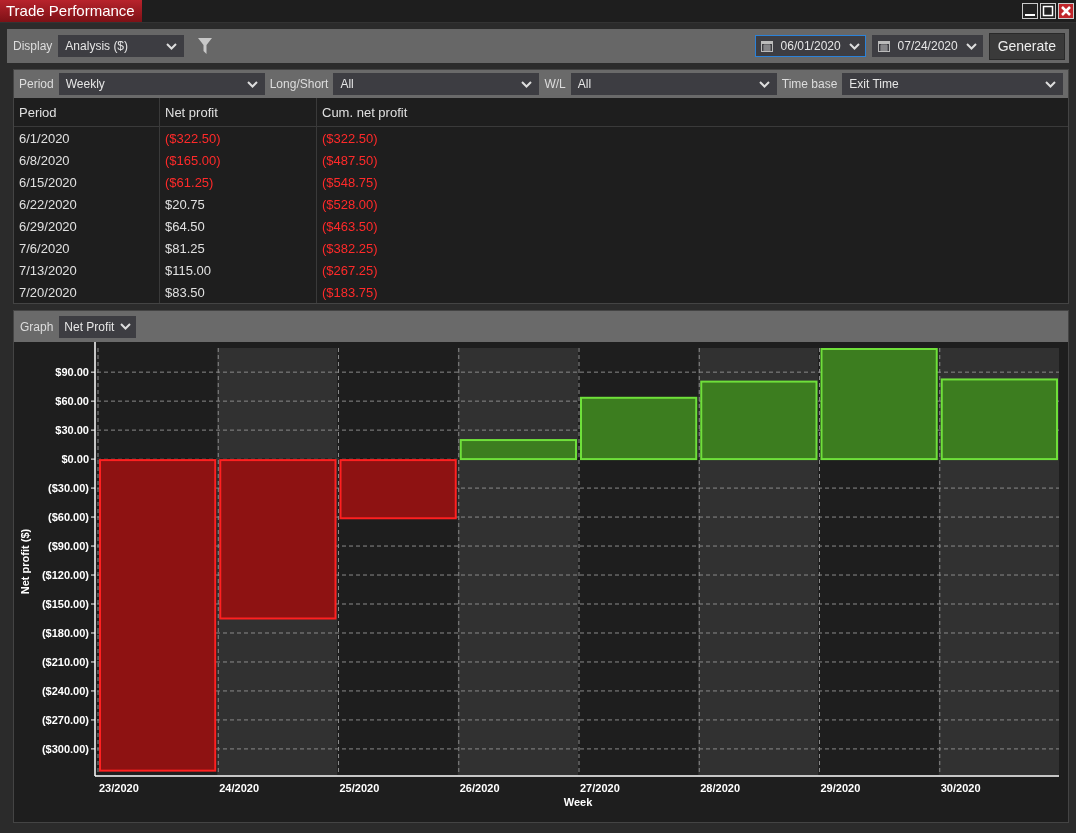 Image resolution: width=1076 pixels, height=833 pixels. I want to click on table-cell: $115.00, so click(238, 270).